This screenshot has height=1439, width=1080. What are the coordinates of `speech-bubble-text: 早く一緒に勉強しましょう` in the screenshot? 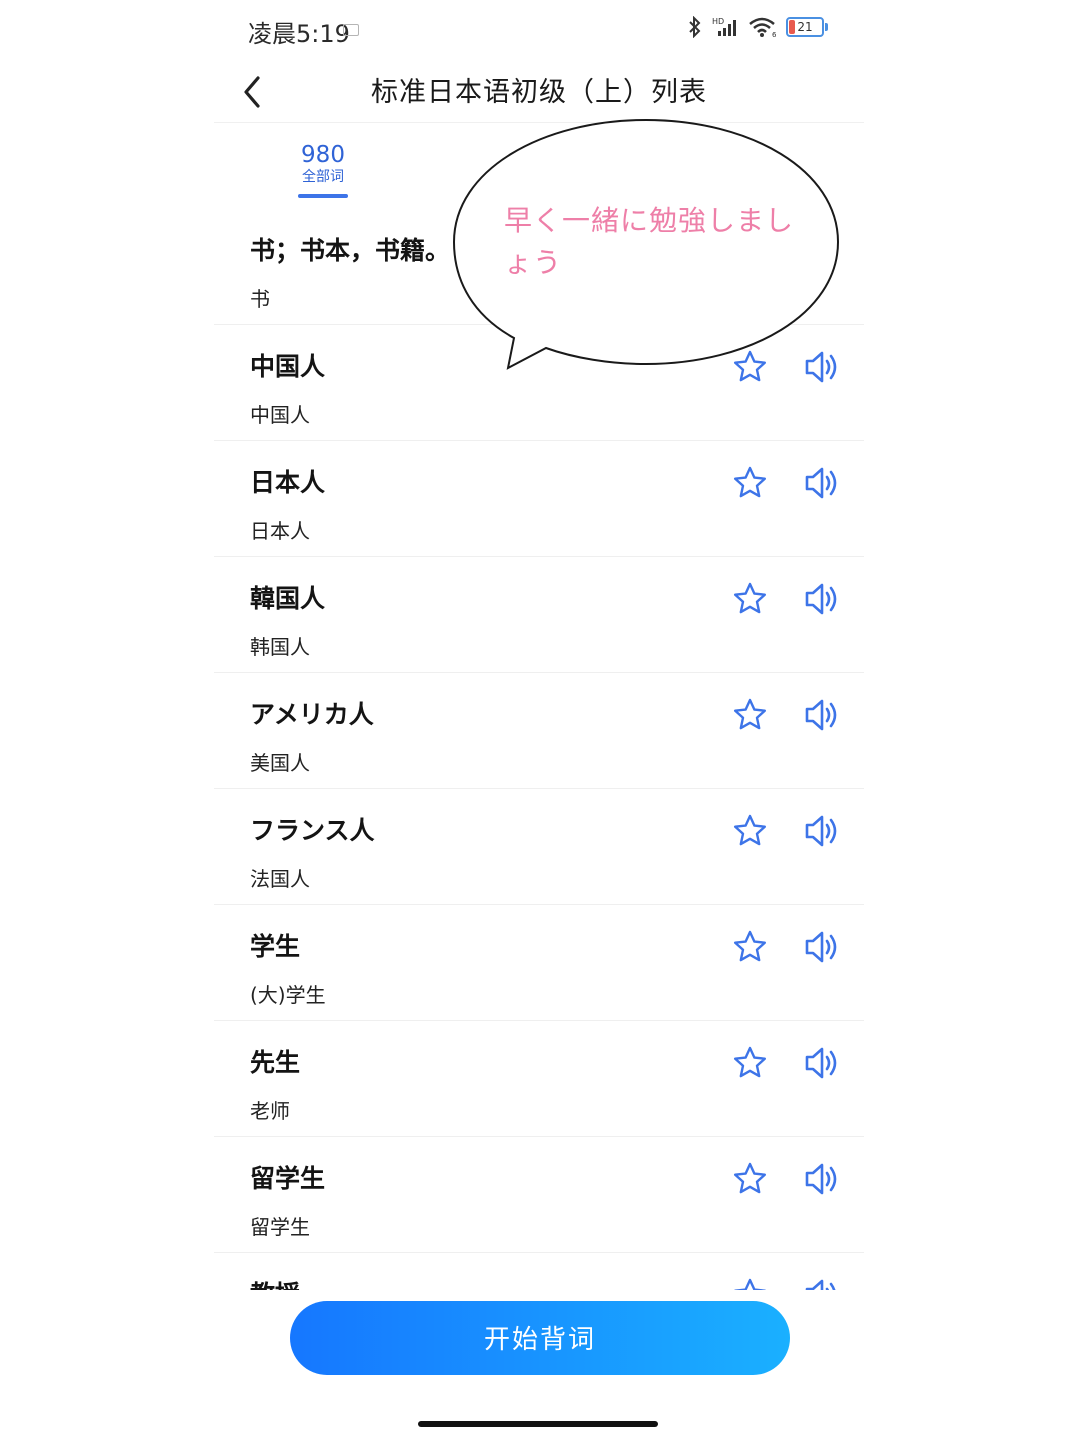 It's located at (649, 241).